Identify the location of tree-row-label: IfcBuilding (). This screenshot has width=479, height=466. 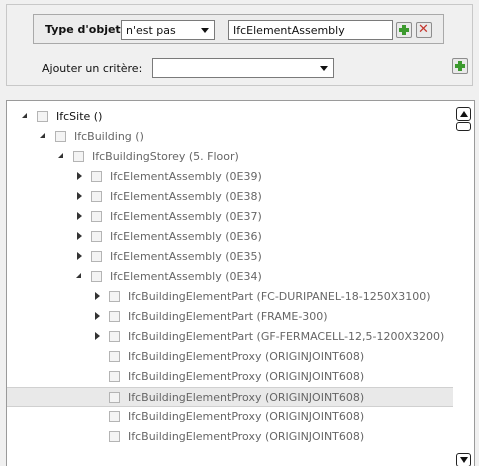
(109, 136).